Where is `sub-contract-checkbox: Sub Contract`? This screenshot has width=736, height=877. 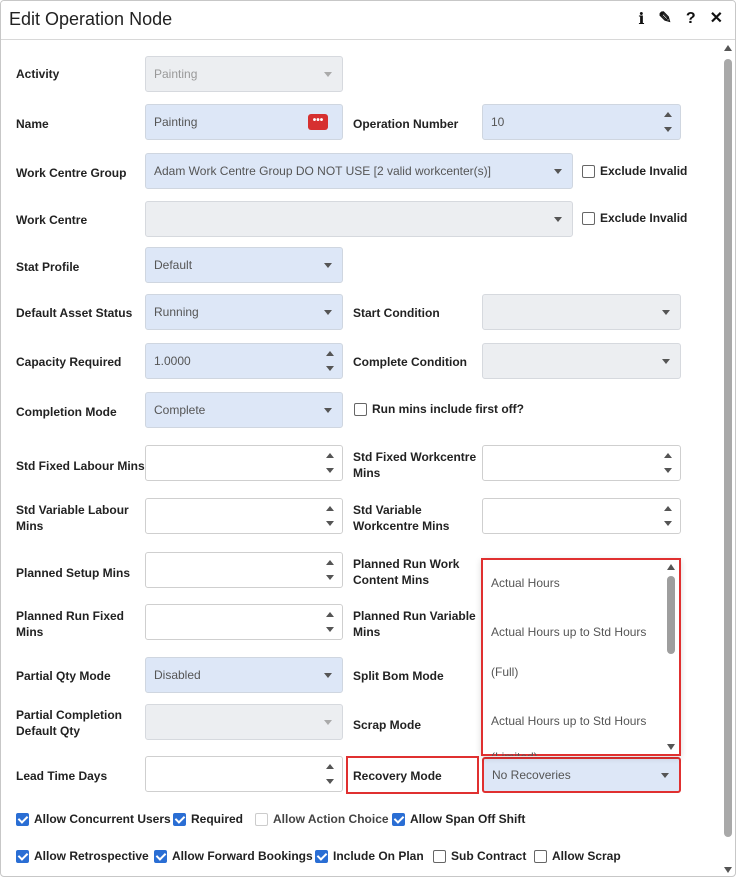
sub-contract-checkbox: Sub Contract is located at coordinates (479, 856).